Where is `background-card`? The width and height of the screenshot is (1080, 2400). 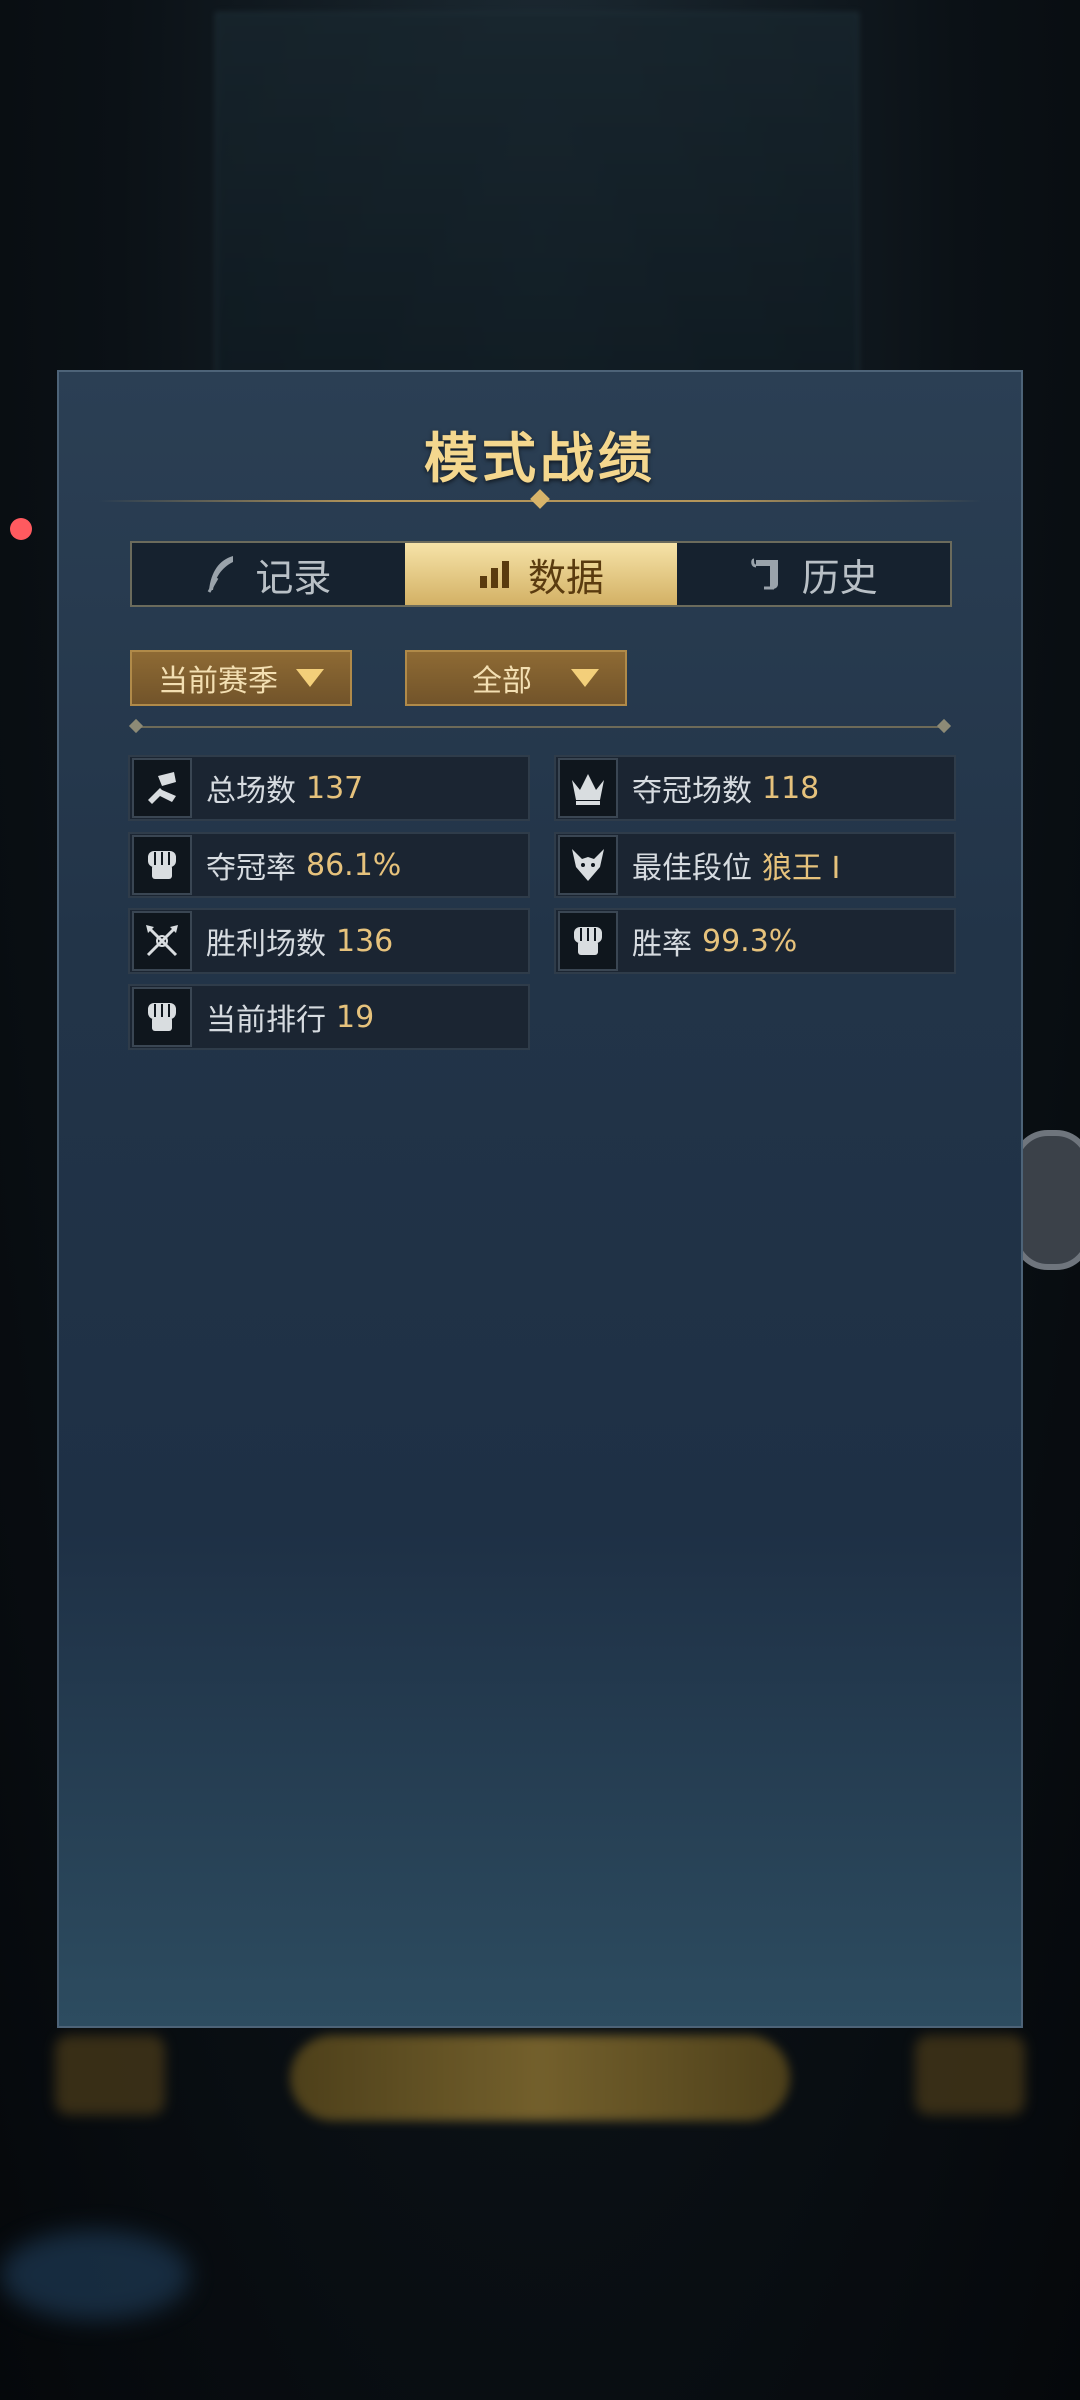 background-card is located at coordinates (537, 209).